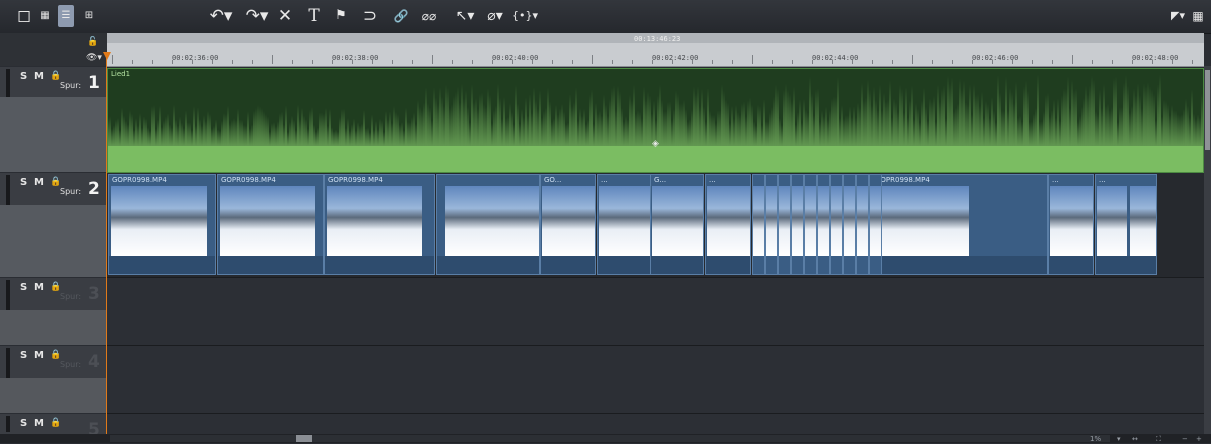 The image size is (1211, 444). What do you see at coordinates (107, 56) in the screenshot?
I see `playhead-marker-icon` at bounding box center [107, 56].